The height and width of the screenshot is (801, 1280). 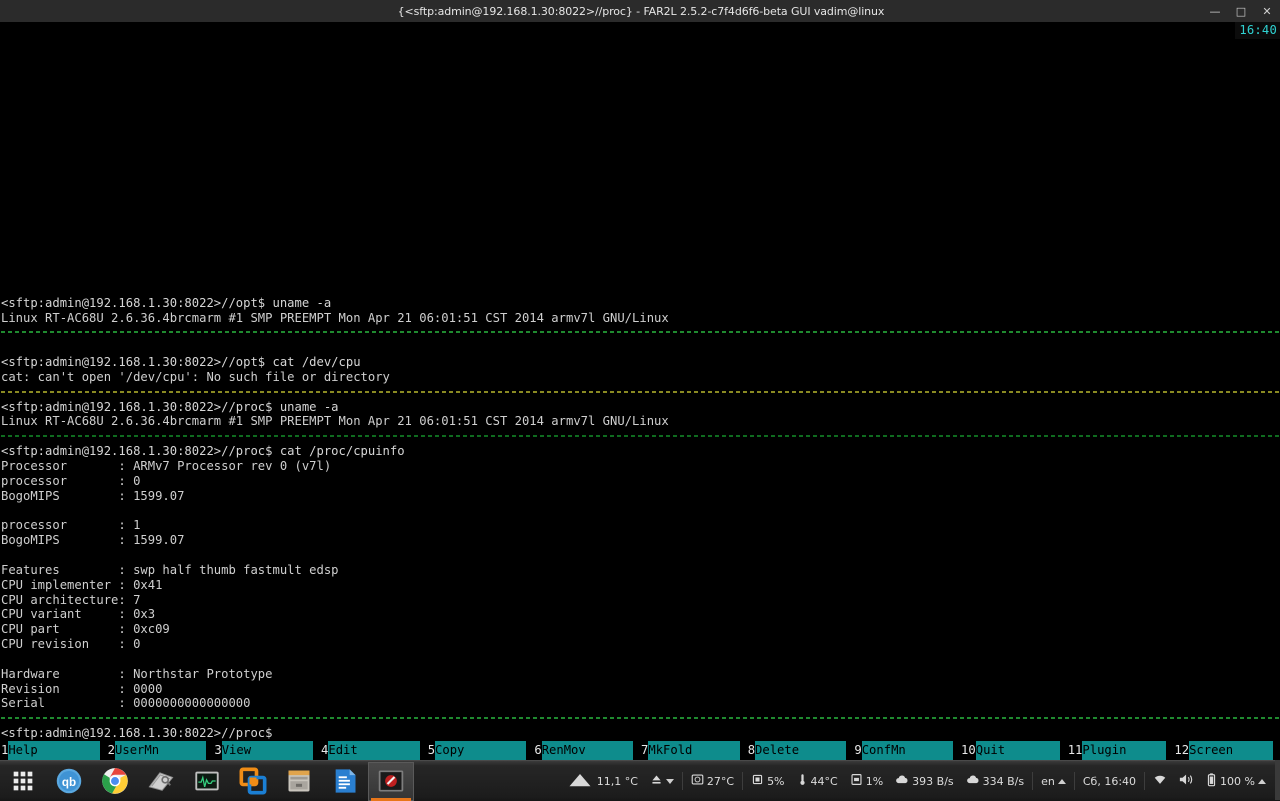 What do you see at coordinates (1017, 750) in the screenshot?
I see `function-key-label: Quit` at bounding box center [1017, 750].